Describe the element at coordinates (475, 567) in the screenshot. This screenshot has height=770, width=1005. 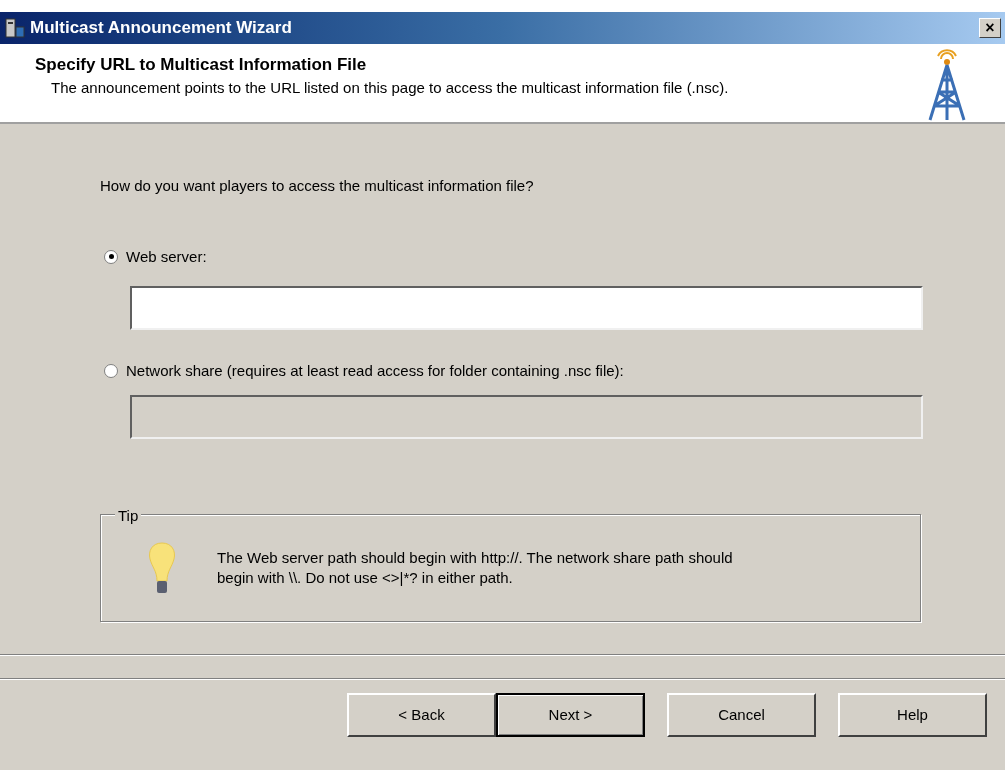
I see `tip-text: The Web server path should begin with http://. The network share path should begin with \\. Do not use <>|*? in either path.` at that location.